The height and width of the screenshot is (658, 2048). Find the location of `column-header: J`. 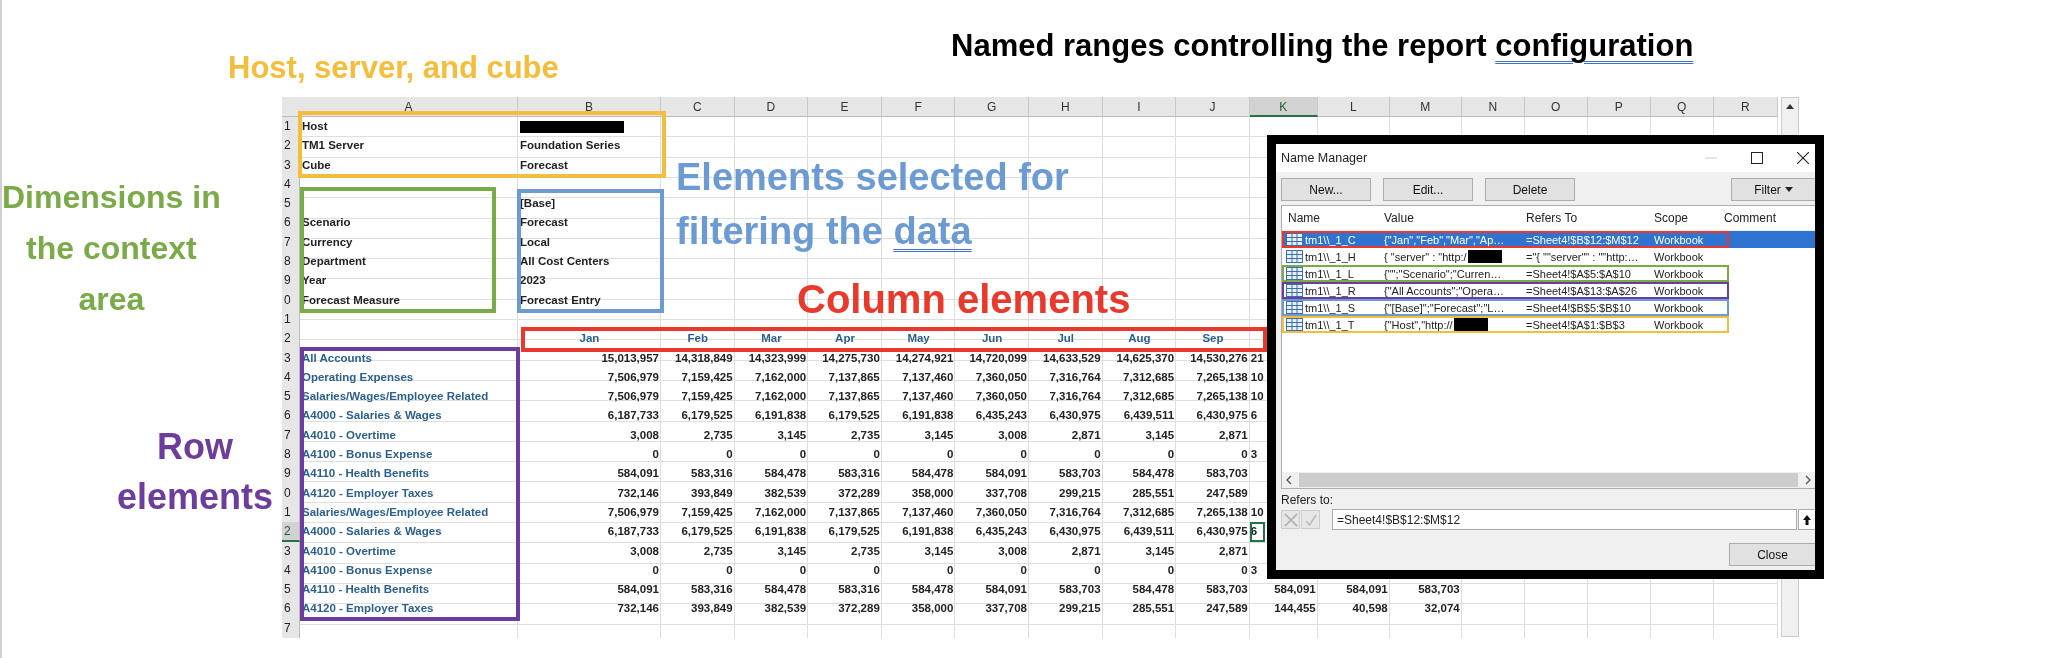

column-header: J is located at coordinates (1213, 107).